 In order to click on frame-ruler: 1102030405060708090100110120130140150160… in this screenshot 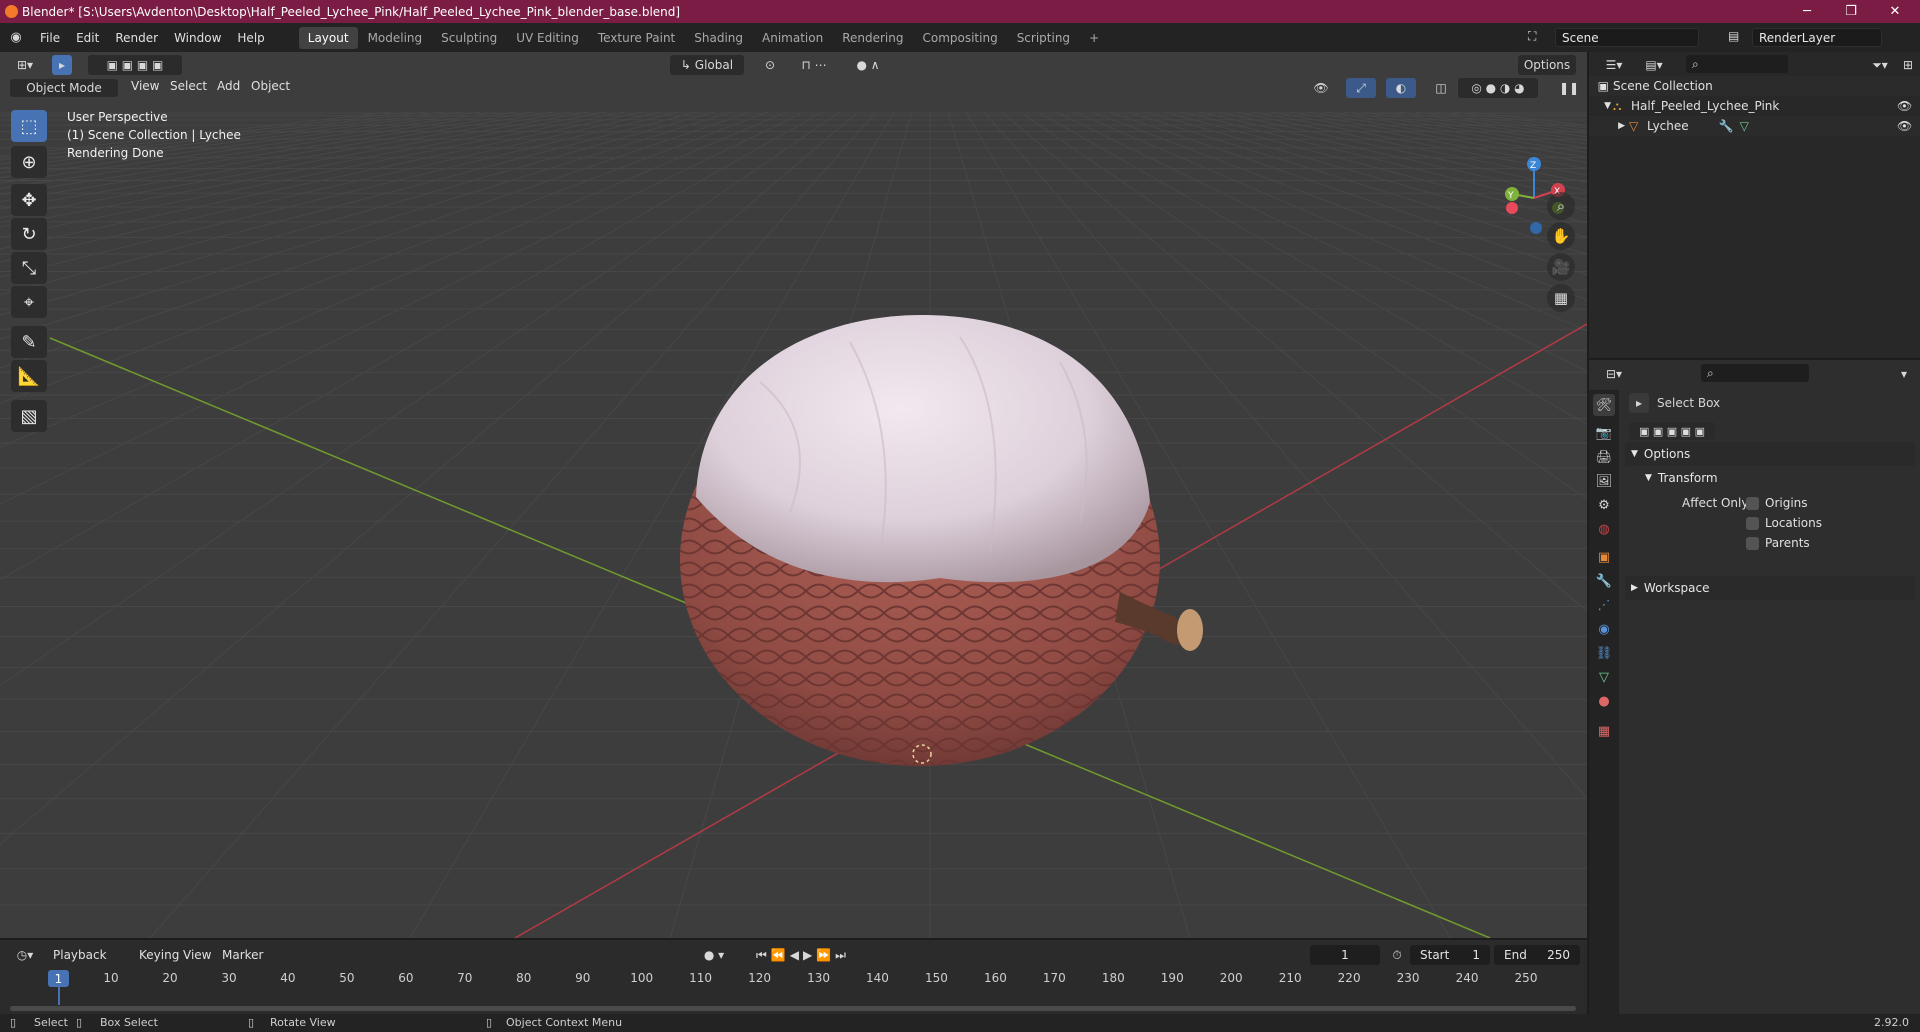, I will do `click(793, 980)`.